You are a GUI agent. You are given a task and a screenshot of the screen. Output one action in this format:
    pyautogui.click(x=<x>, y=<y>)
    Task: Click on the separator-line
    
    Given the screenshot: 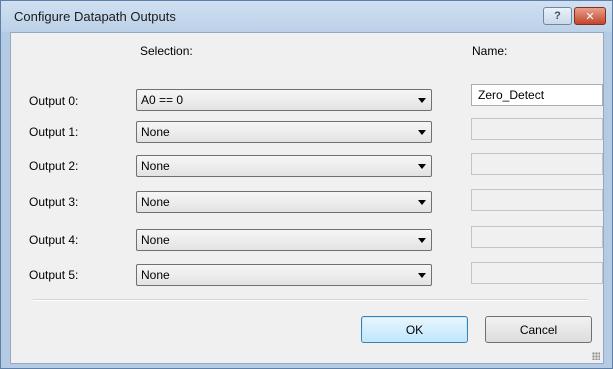 What is the action you would take?
    pyautogui.click(x=310, y=300)
    